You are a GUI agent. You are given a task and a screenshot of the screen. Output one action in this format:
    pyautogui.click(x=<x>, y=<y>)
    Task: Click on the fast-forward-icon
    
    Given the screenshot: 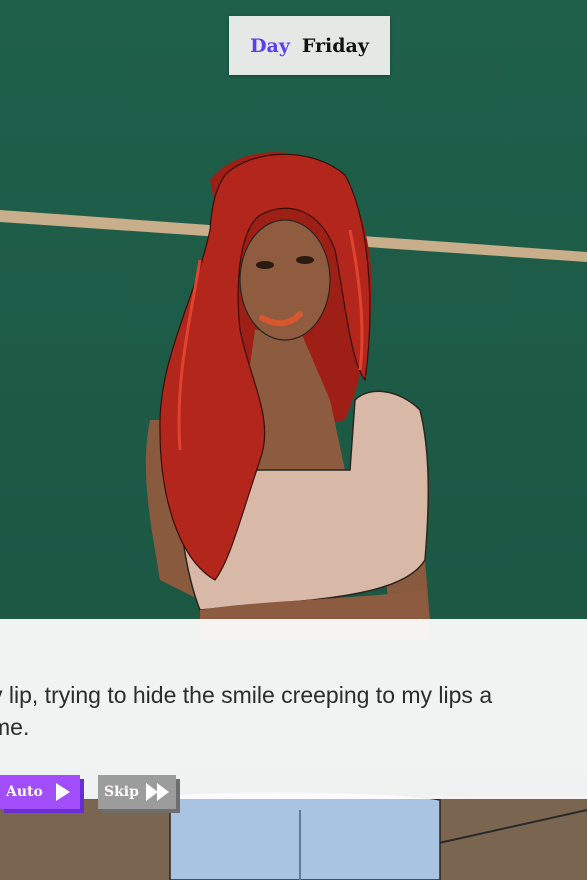 What is the action you would take?
    pyautogui.click(x=158, y=792)
    